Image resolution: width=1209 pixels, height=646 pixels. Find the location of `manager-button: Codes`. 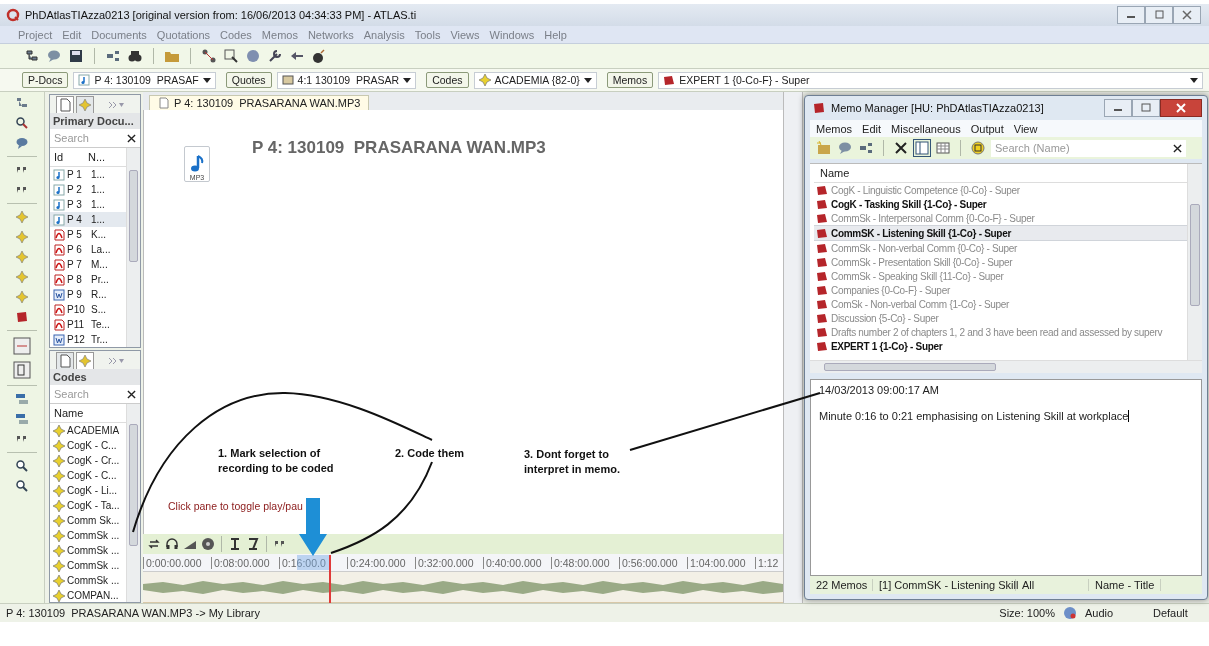

manager-button: Codes is located at coordinates (447, 80).